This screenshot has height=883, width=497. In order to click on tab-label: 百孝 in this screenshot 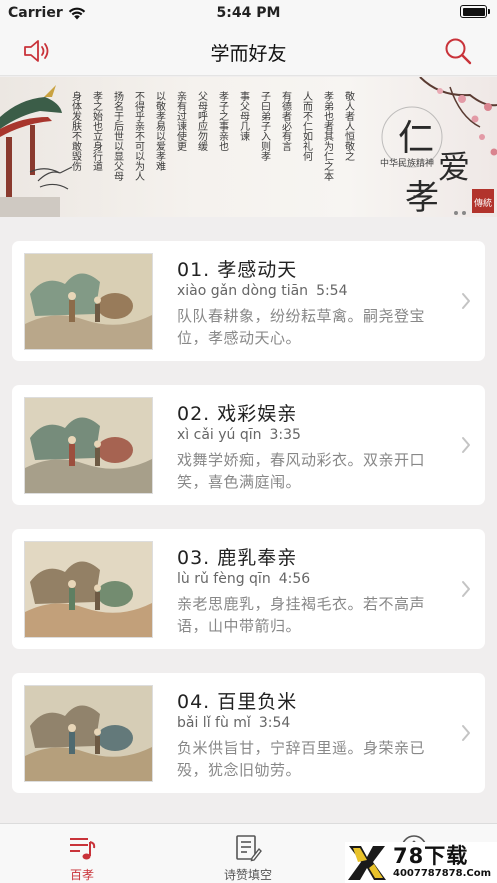, I will do `click(81, 875)`.